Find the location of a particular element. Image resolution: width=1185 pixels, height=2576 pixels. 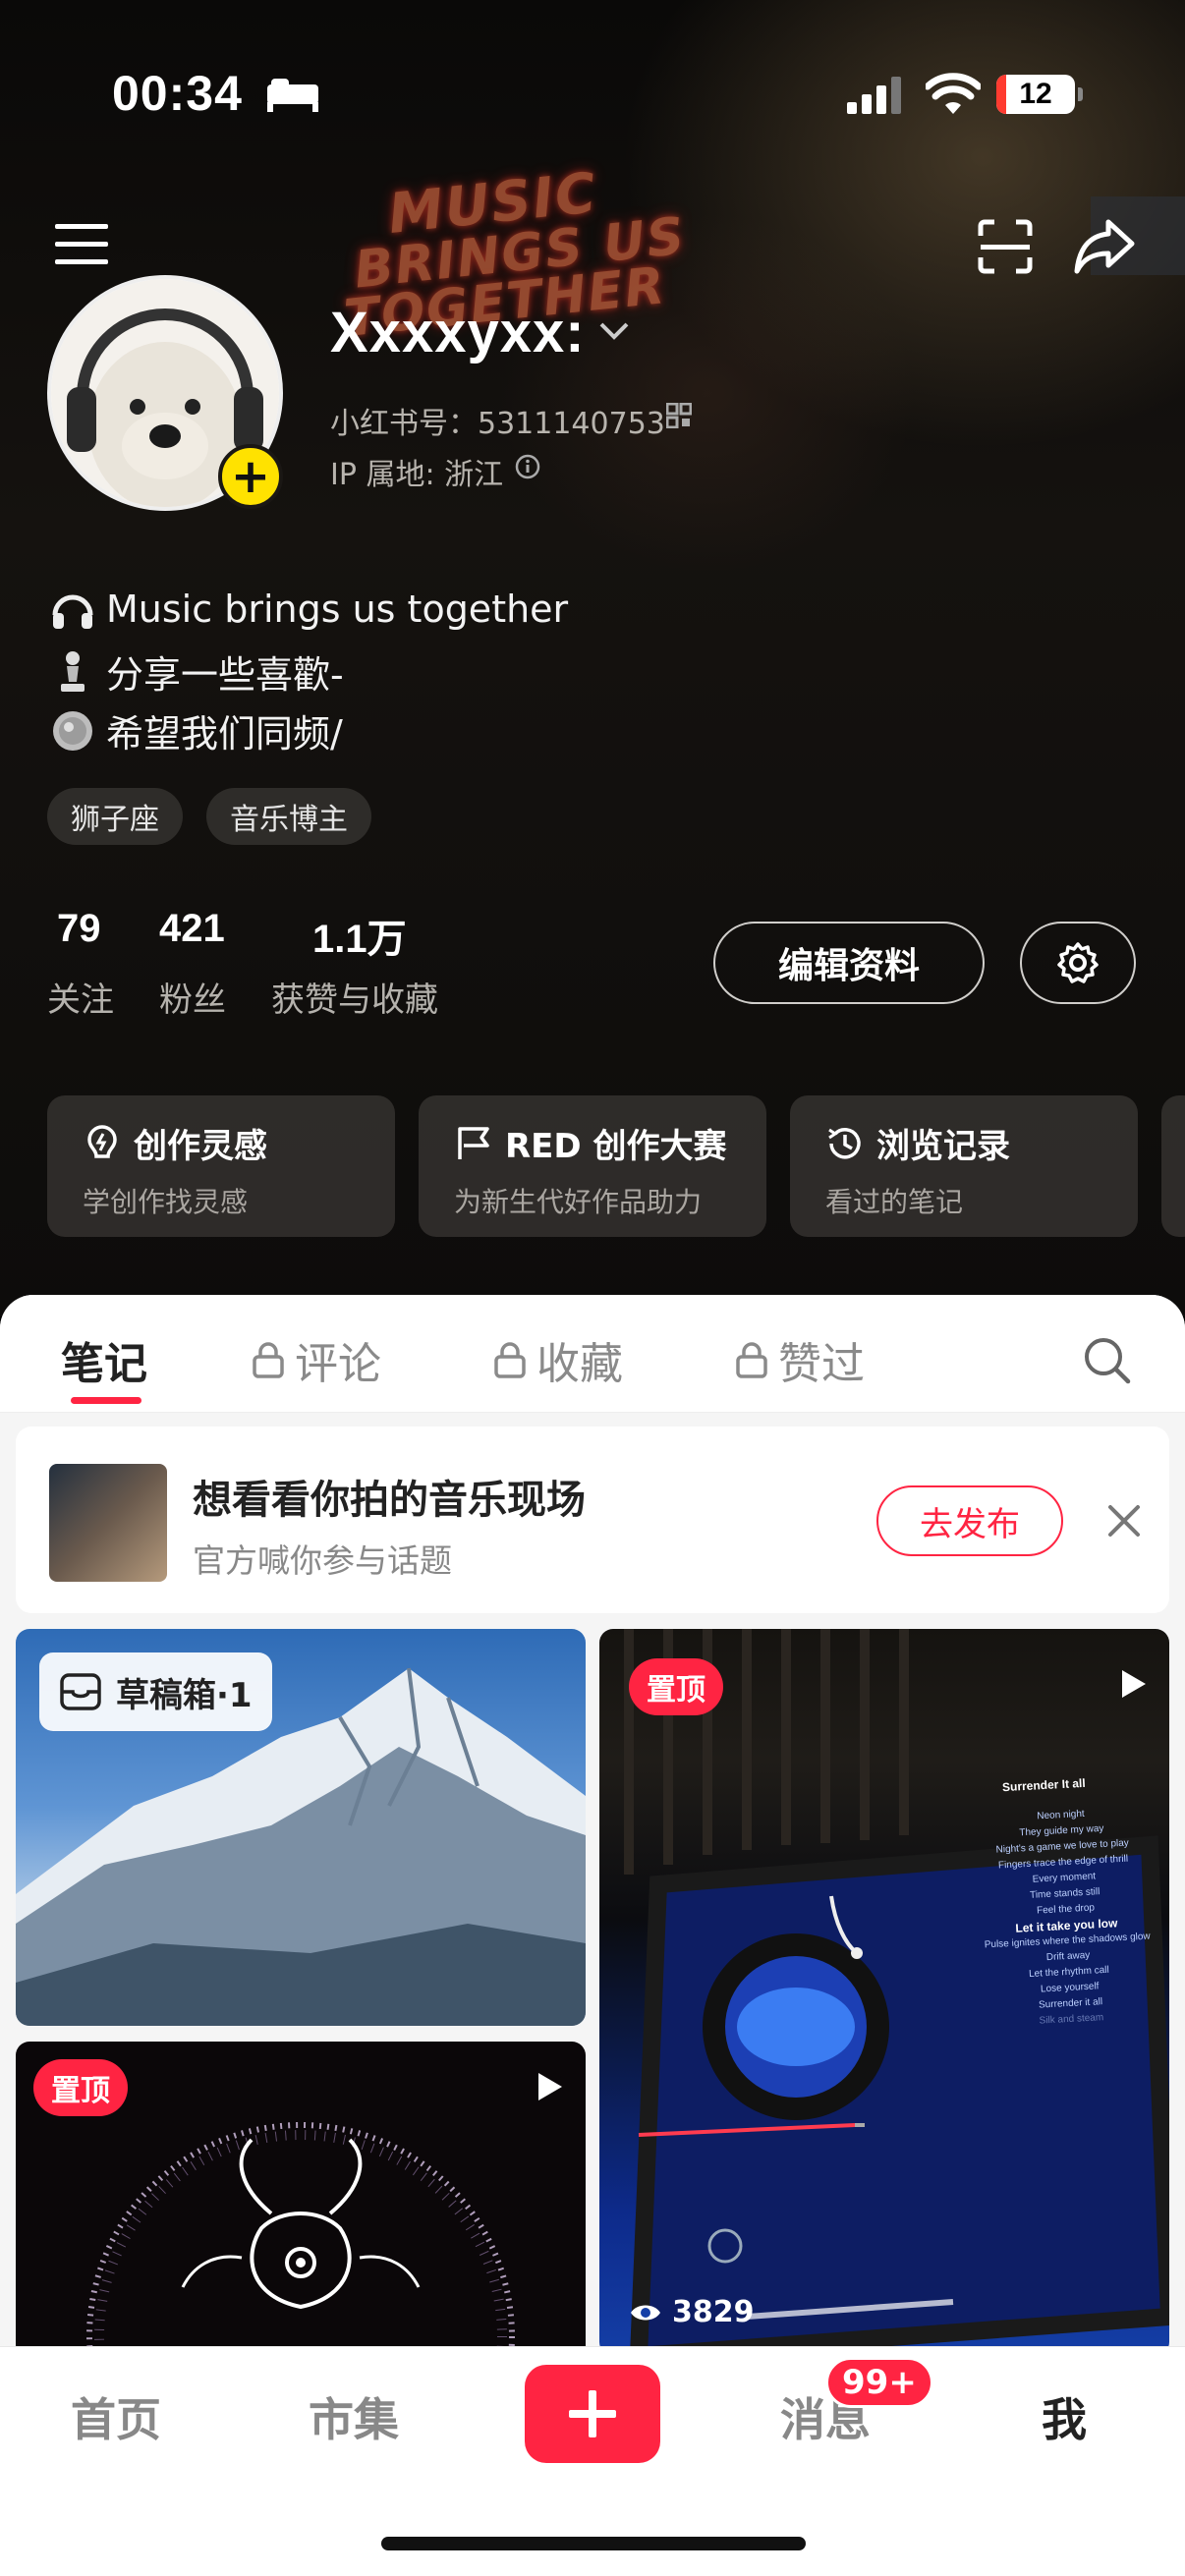

bio-line: Music brings us together is located at coordinates (309, 609).